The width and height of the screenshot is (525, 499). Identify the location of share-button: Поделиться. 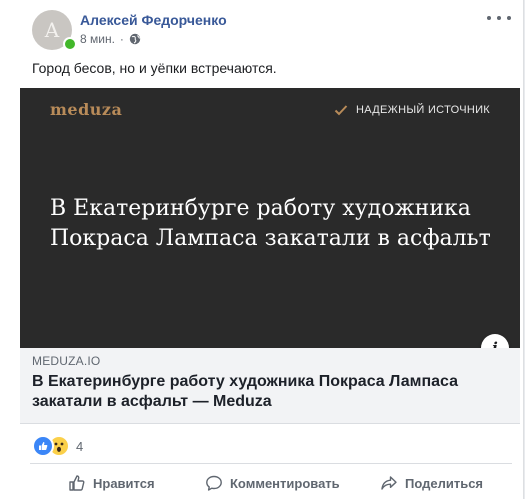
(431, 483).